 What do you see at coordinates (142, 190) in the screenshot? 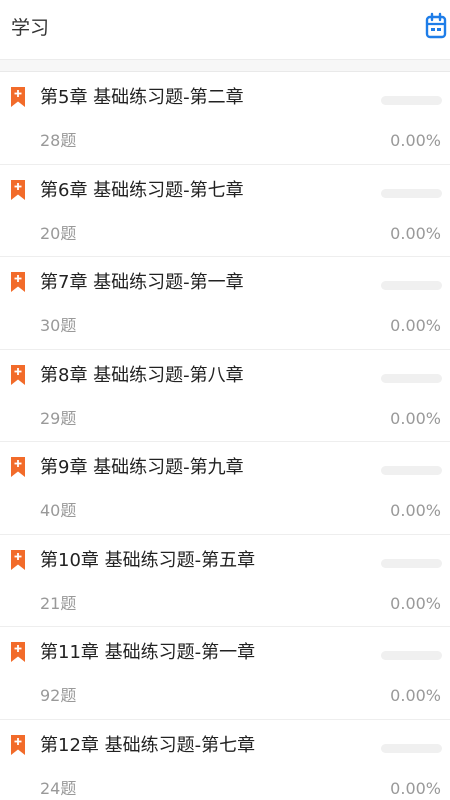
I see `chapter-title: 第6章 基础练习题-第七章` at bounding box center [142, 190].